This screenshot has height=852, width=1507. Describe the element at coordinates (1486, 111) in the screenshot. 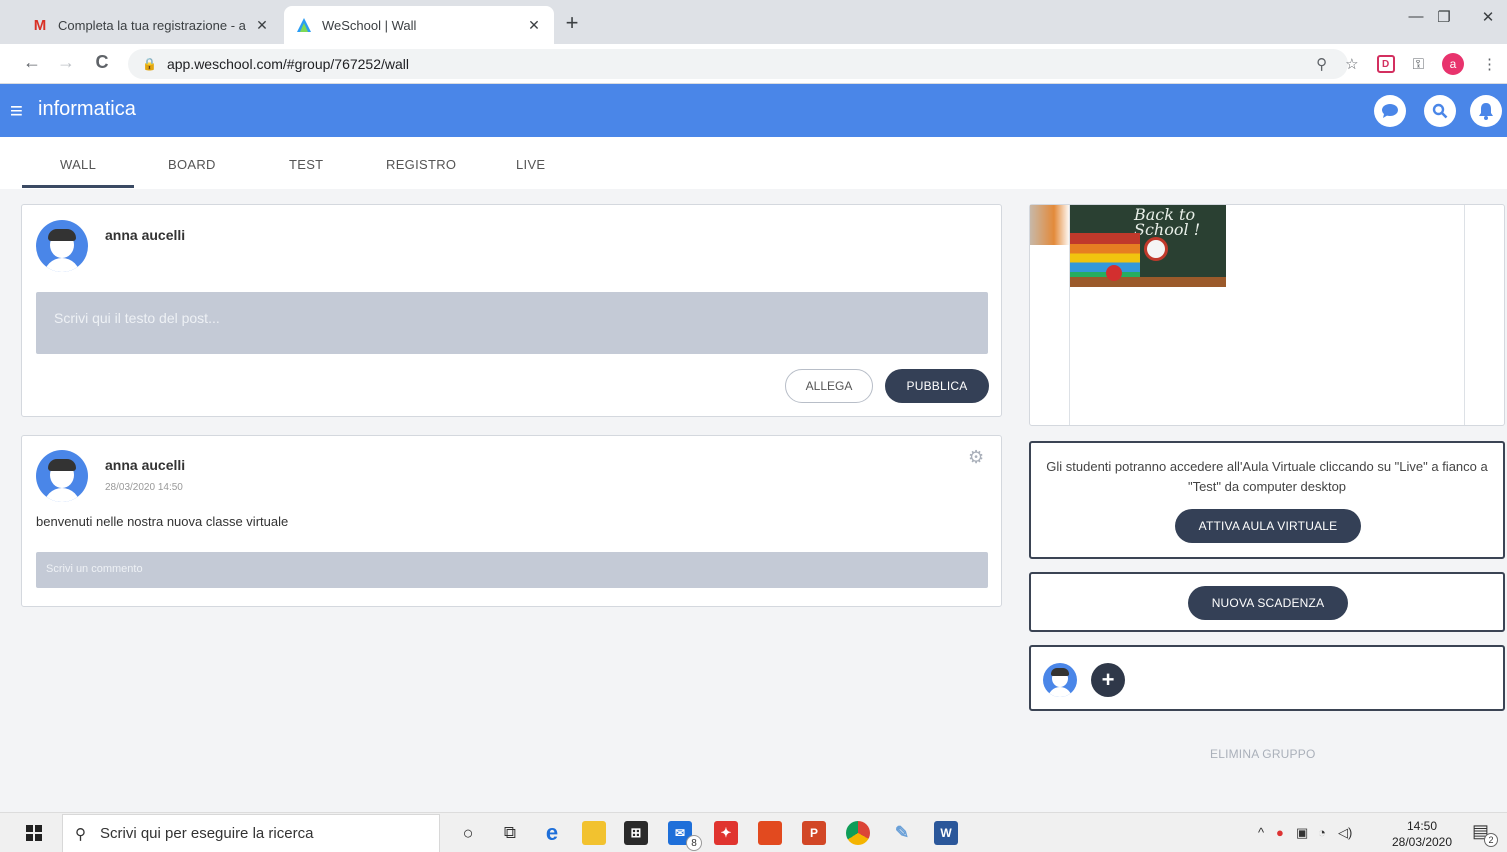

I see `bell-icon` at that location.